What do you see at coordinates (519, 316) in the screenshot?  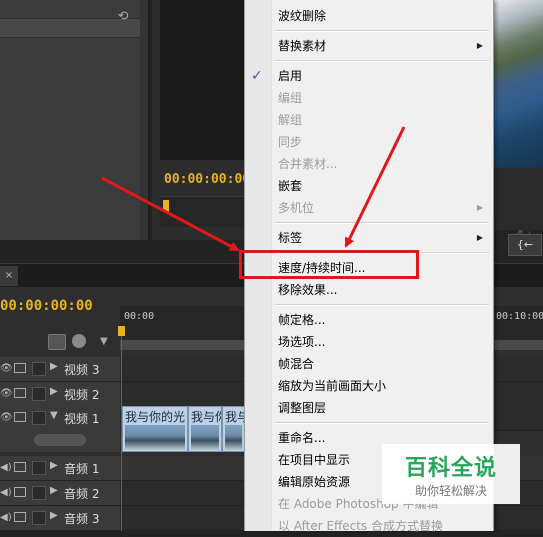 I see `ruler-label-end: 00:10:00` at bounding box center [519, 316].